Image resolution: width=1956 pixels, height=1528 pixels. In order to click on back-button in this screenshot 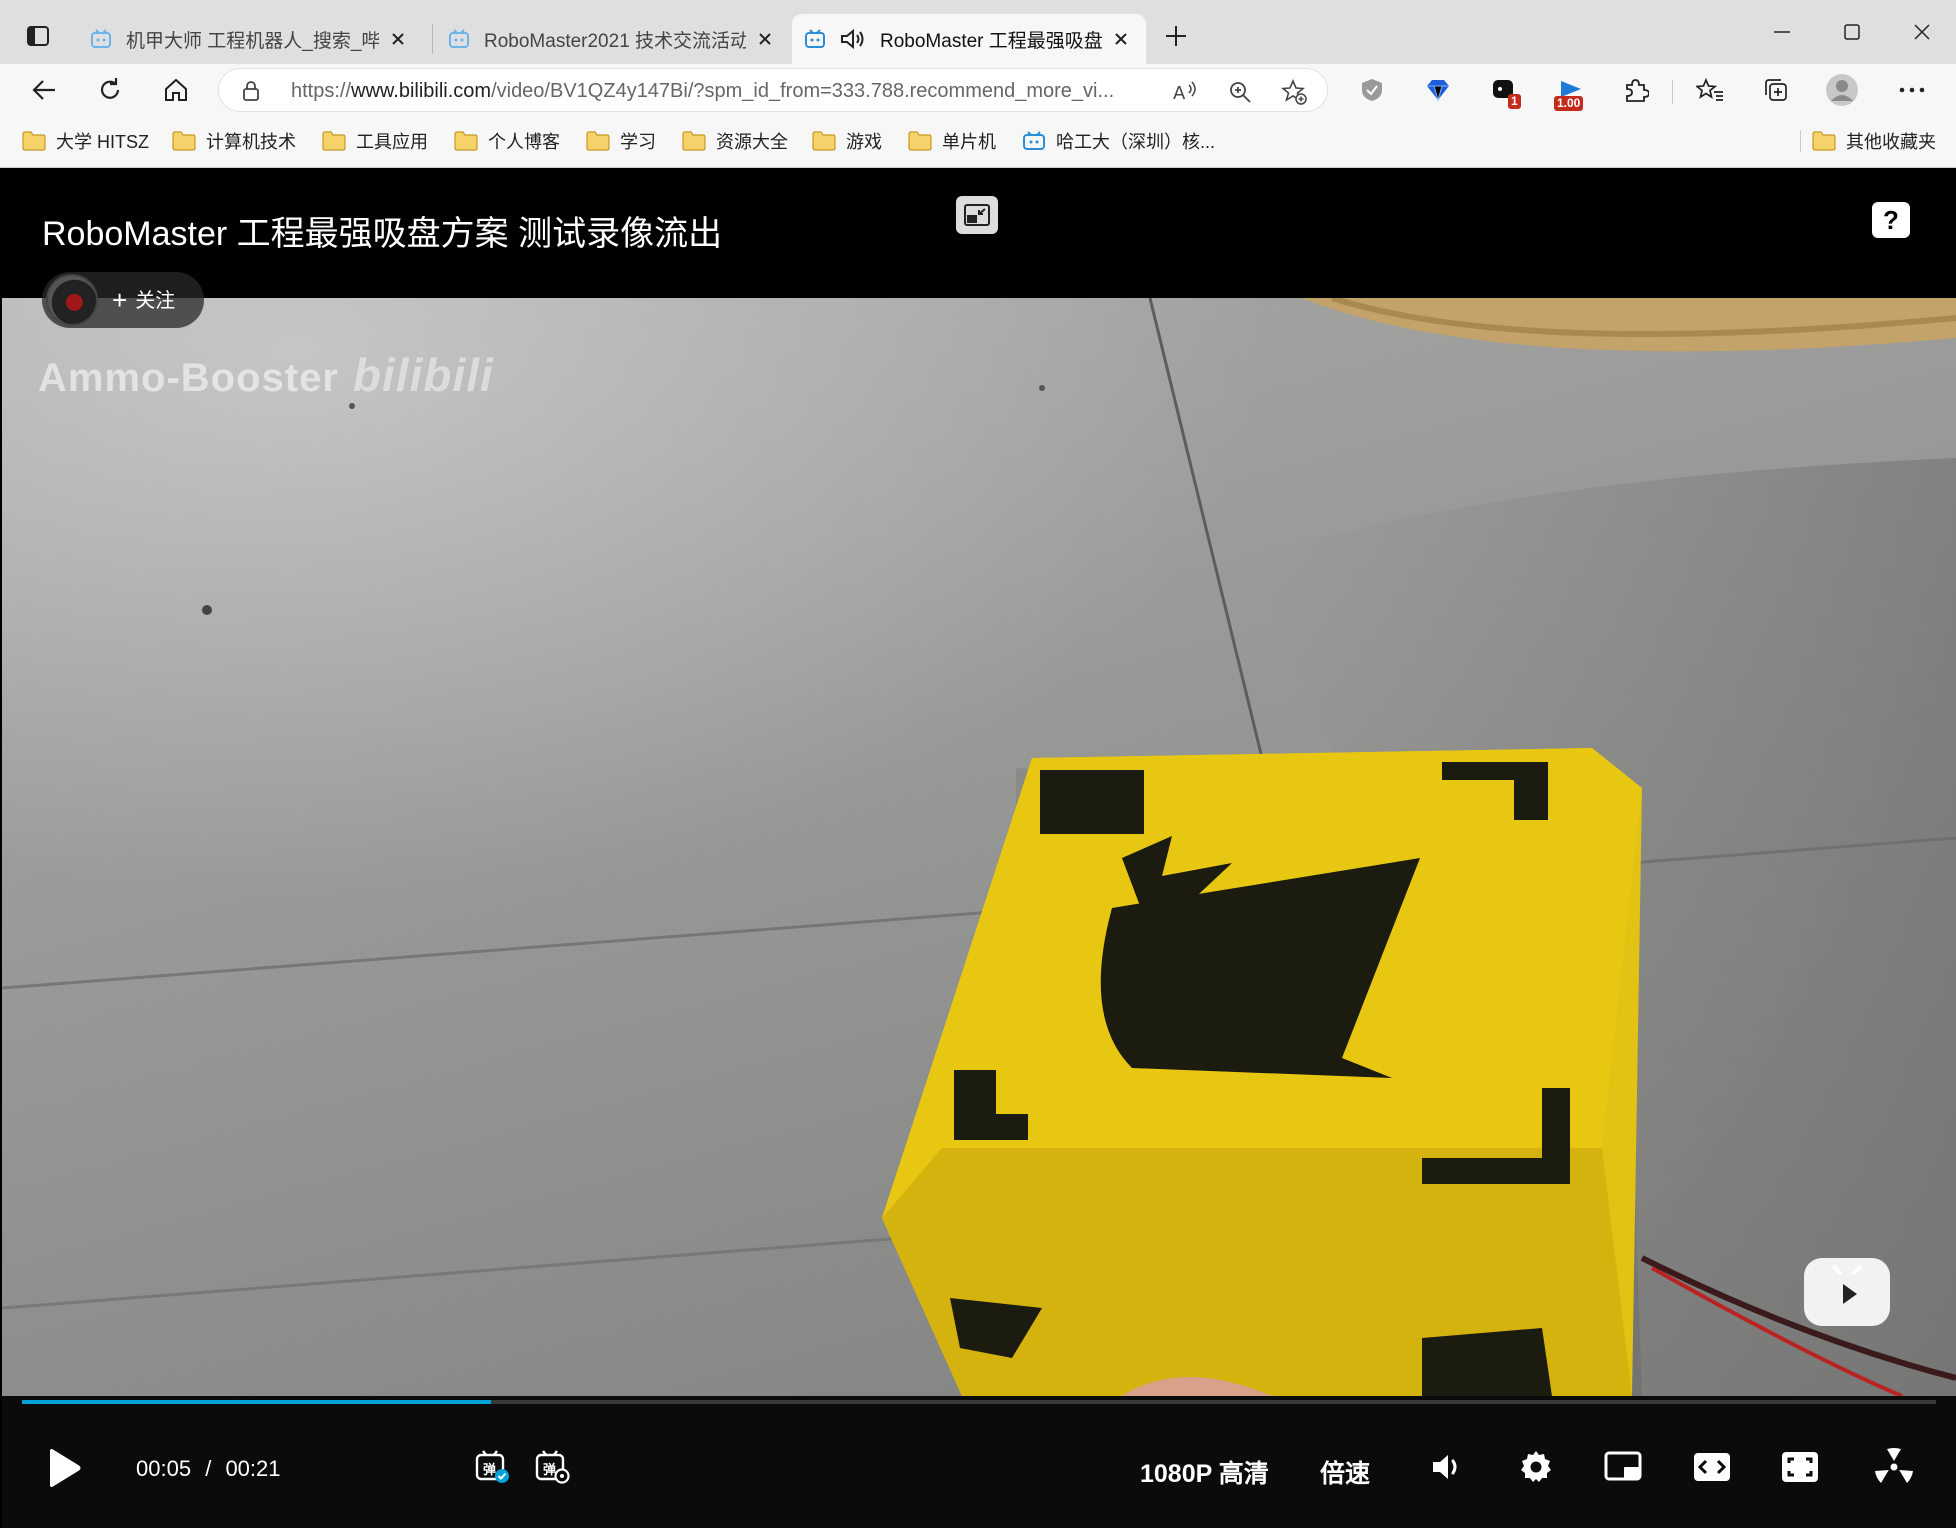, I will do `click(44, 90)`.